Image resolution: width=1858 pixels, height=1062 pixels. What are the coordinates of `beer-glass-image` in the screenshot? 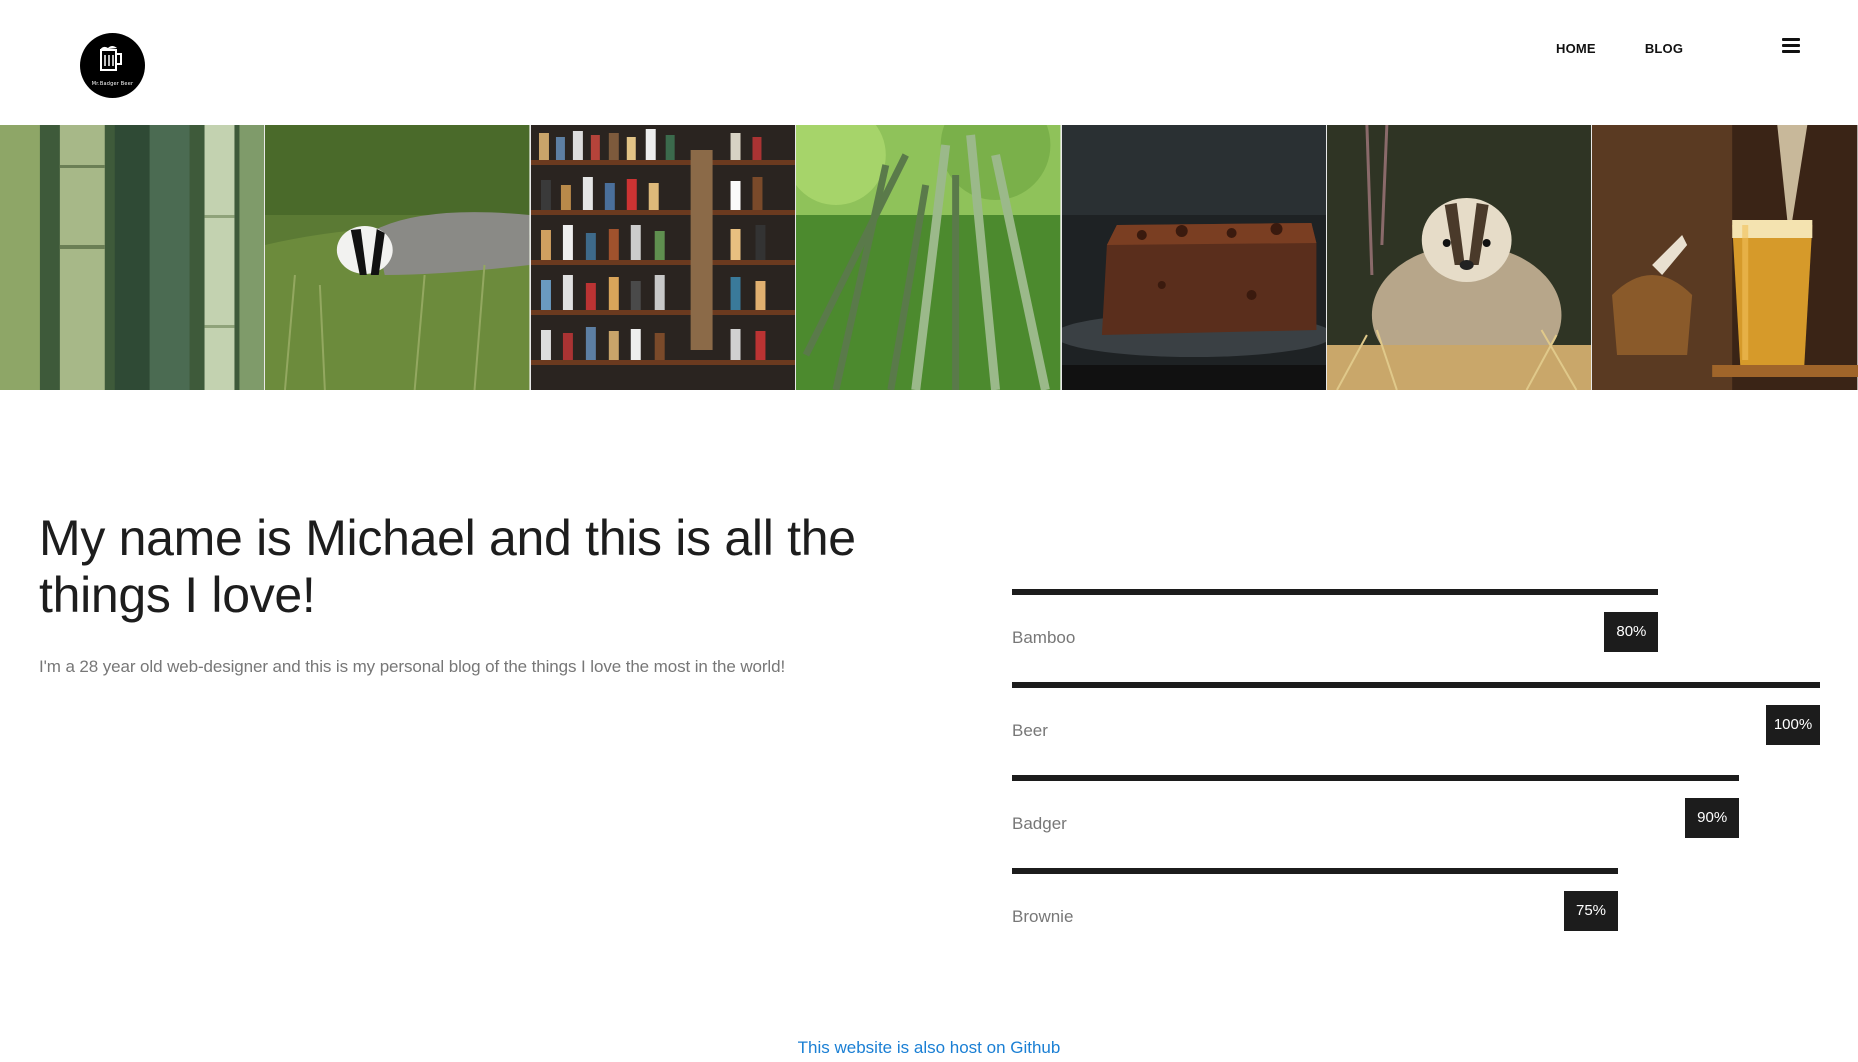 It's located at (1725, 257).